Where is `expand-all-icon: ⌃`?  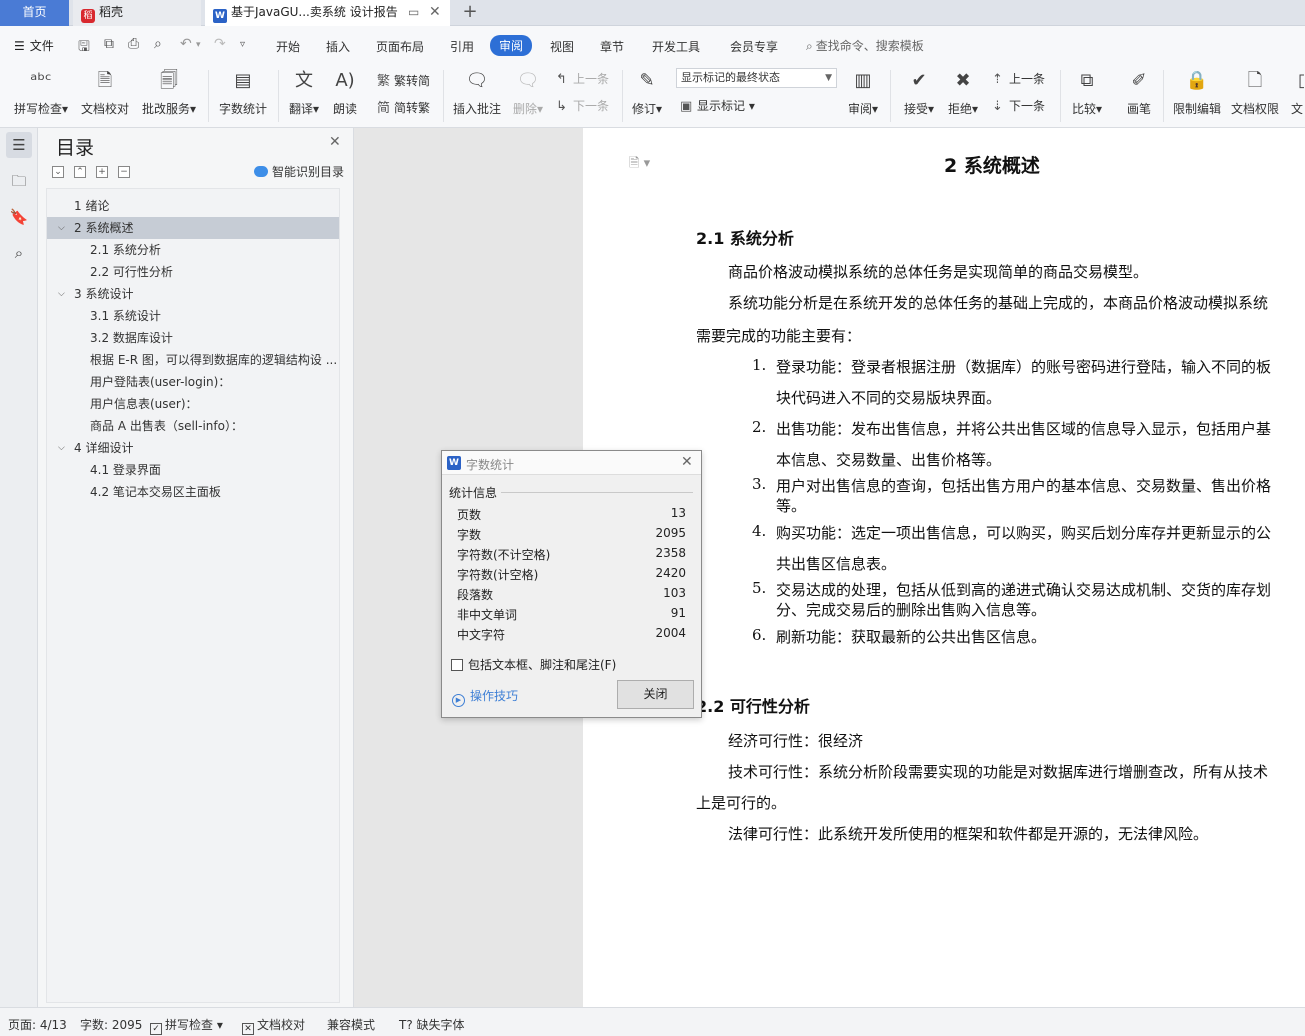 expand-all-icon: ⌃ is located at coordinates (80, 172).